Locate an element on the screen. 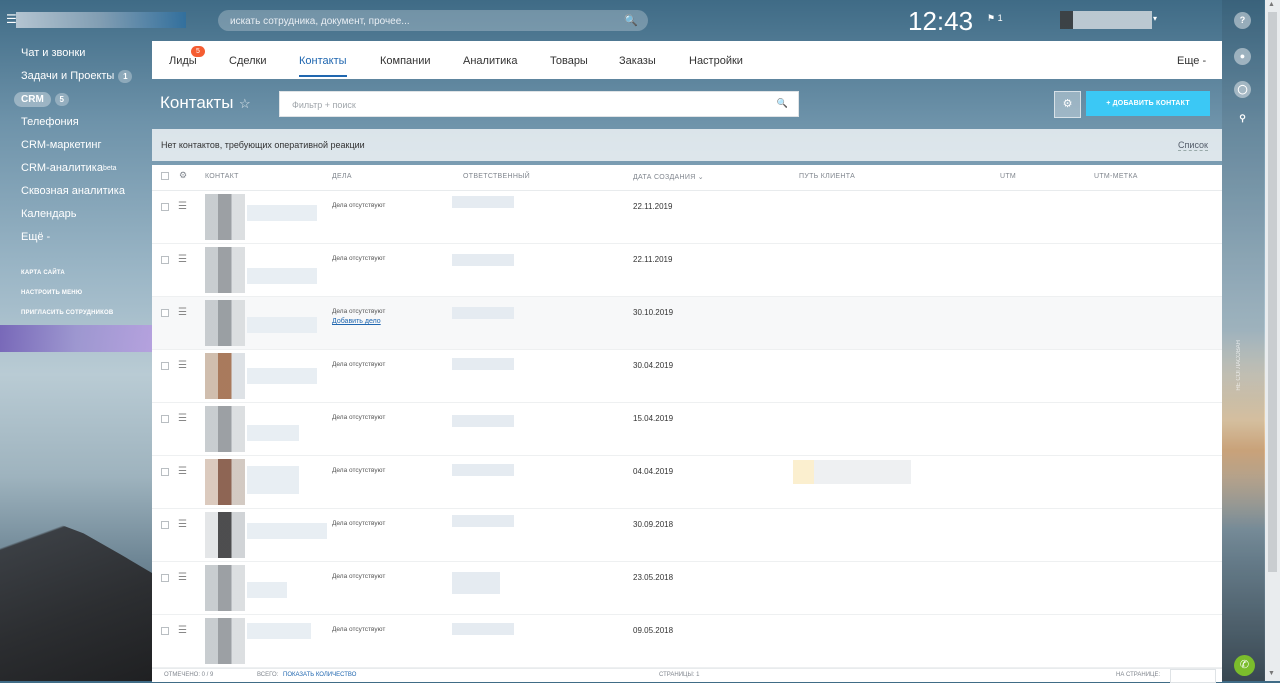 This screenshot has width=1280, height=683. phone-icon: ✆ is located at coordinates (1244, 665).